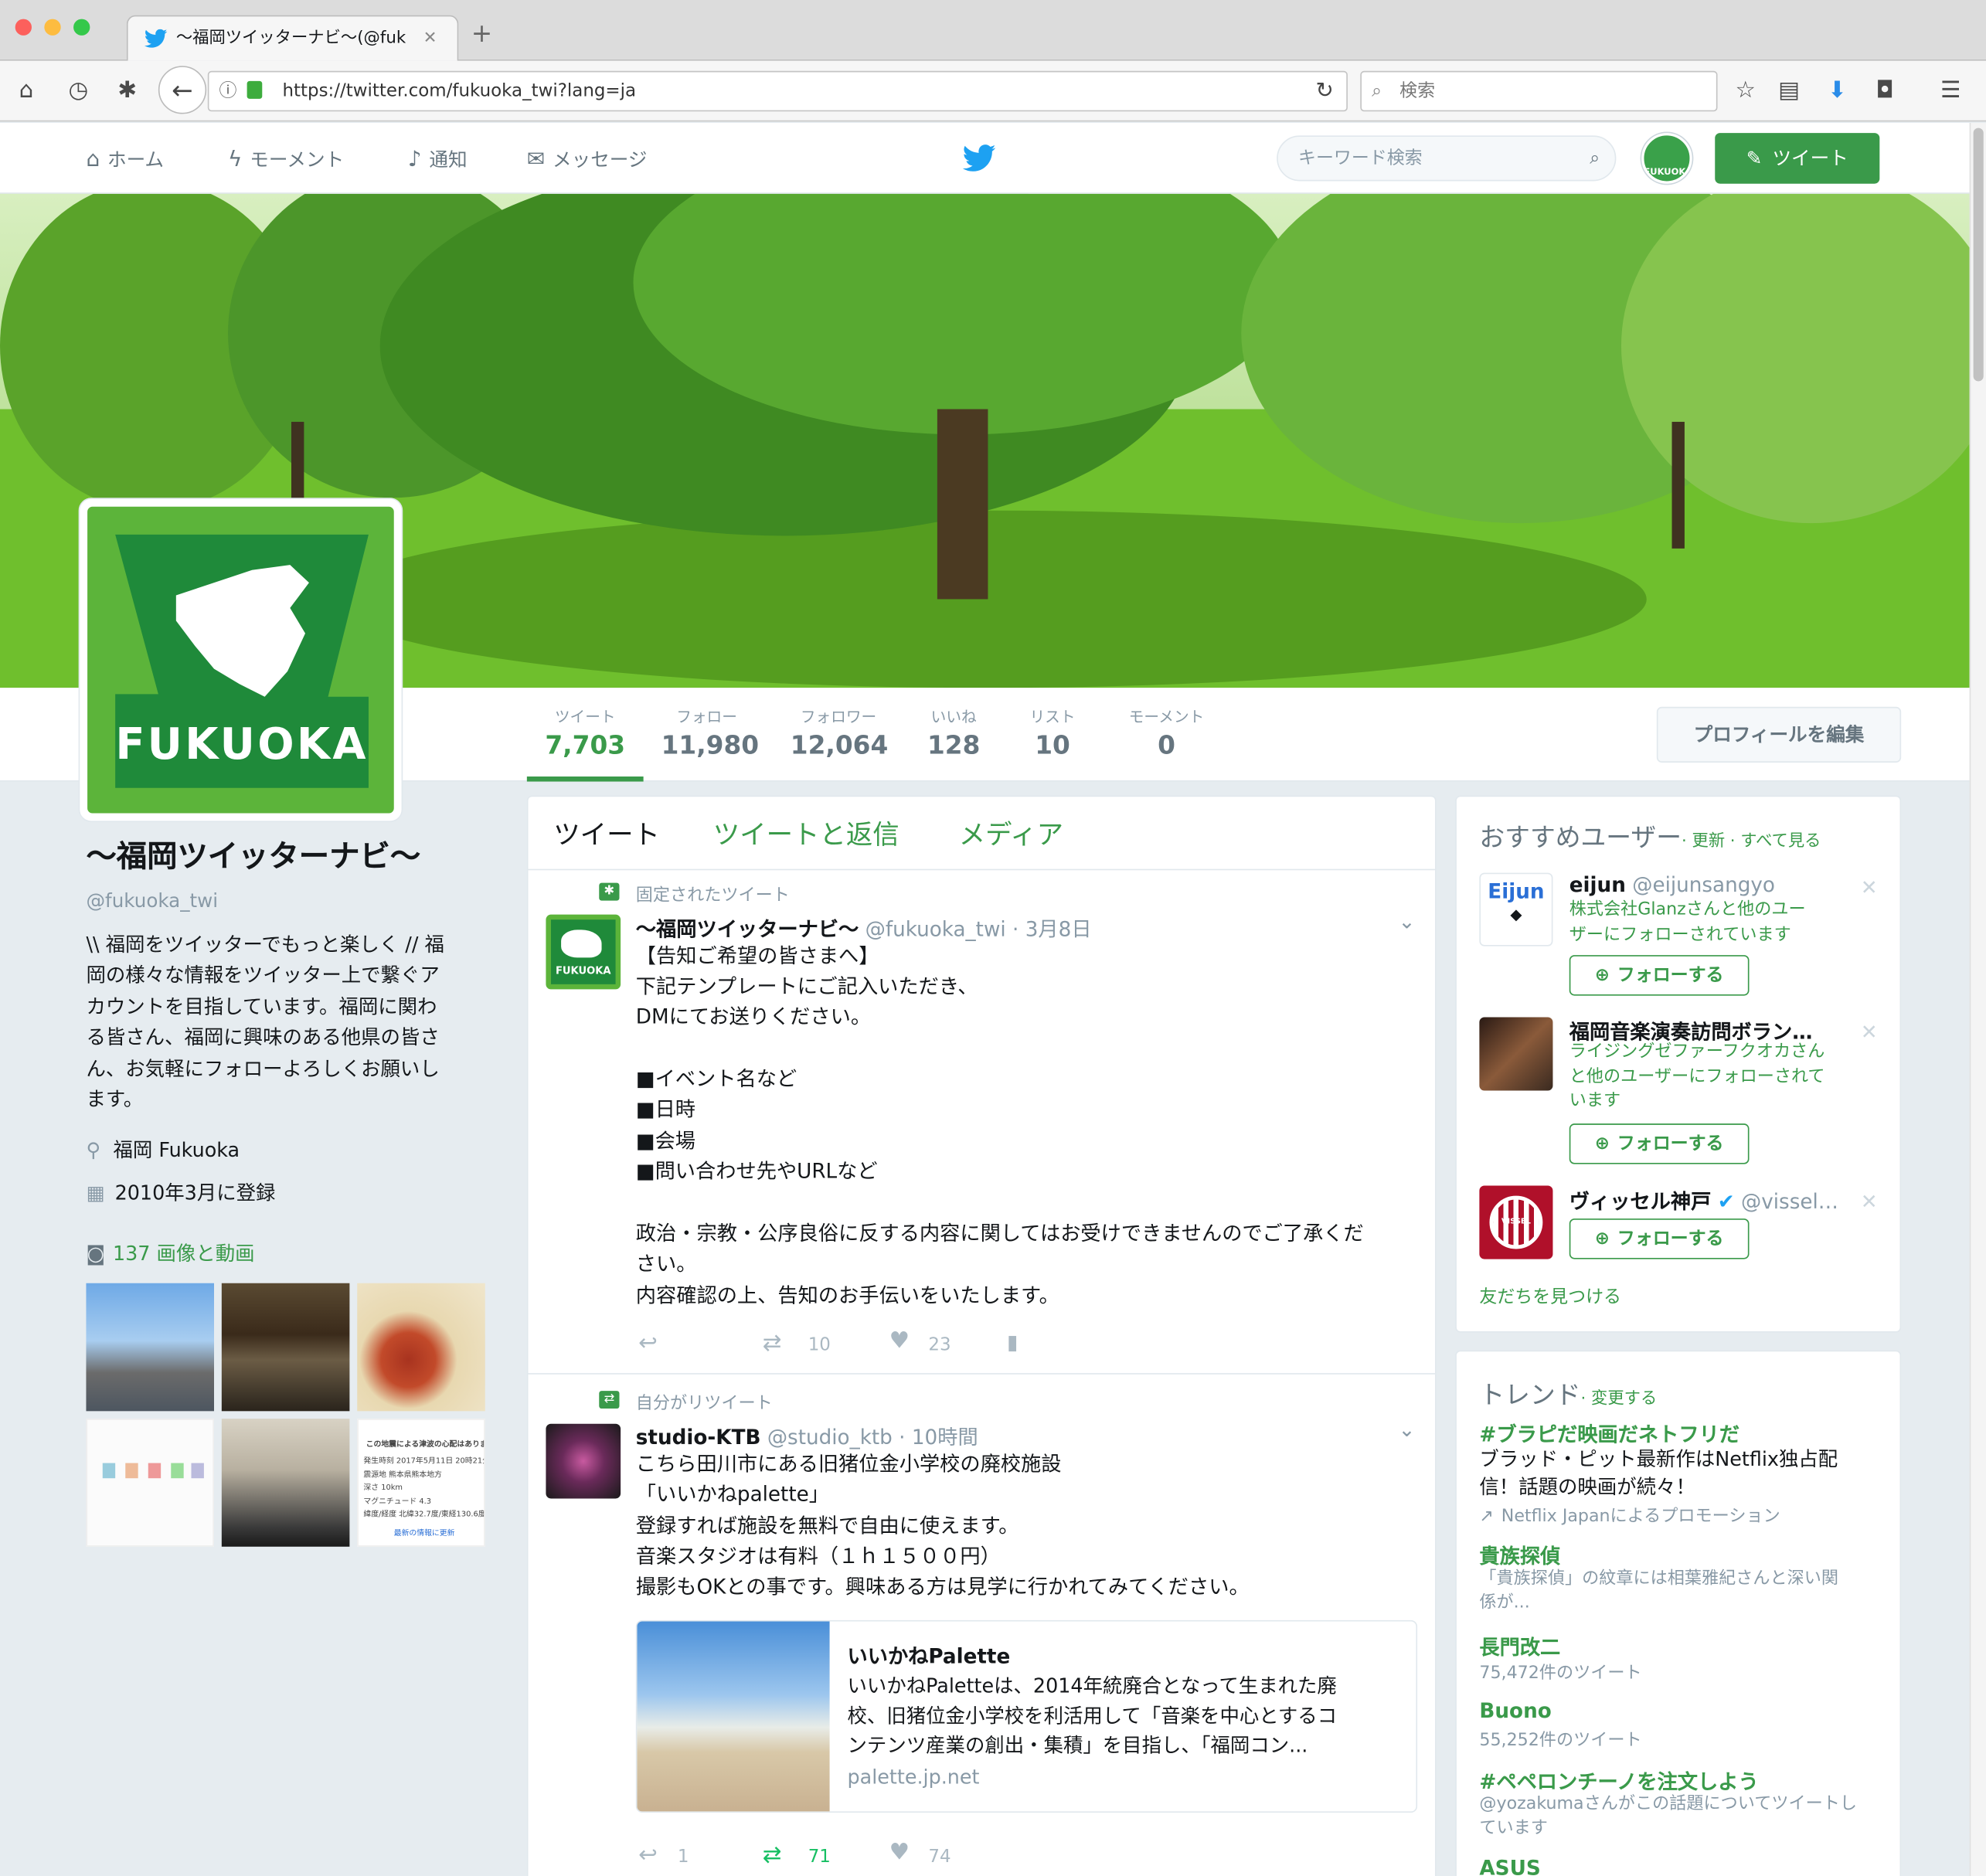  What do you see at coordinates (710, 744) in the screenshot?
I see `stat-value: 11,980` at bounding box center [710, 744].